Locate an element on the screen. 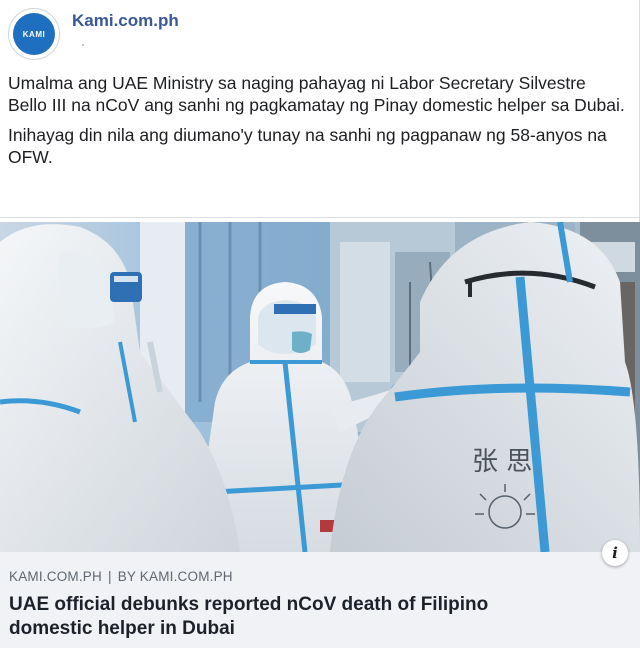 Image resolution: width=640 pixels, height=648 pixels. link-domain-line: KAMI.COM.PH | BY KAMI.COM.PH is located at coordinates (121, 576).